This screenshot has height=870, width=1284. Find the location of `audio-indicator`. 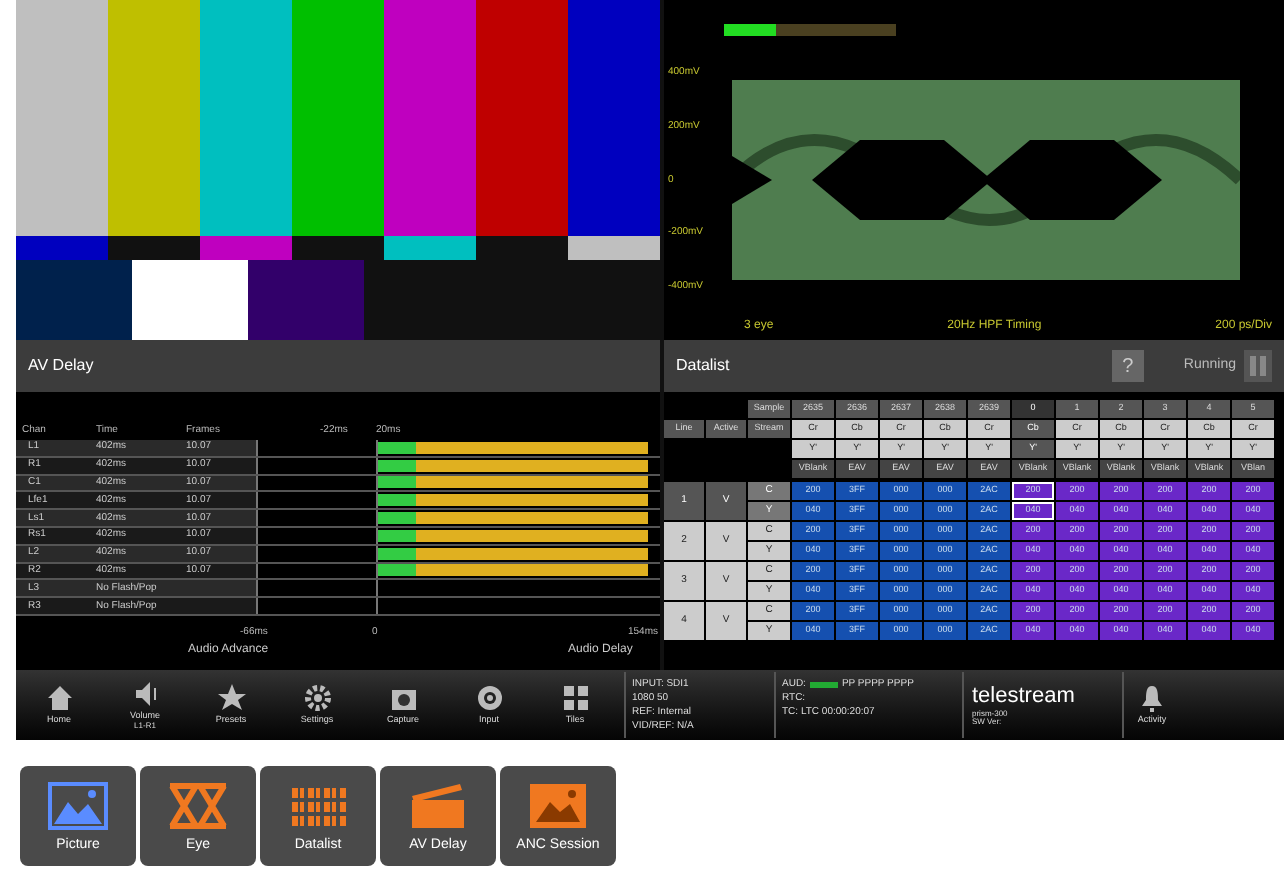

audio-indicator is located at coordinates (823, 684).